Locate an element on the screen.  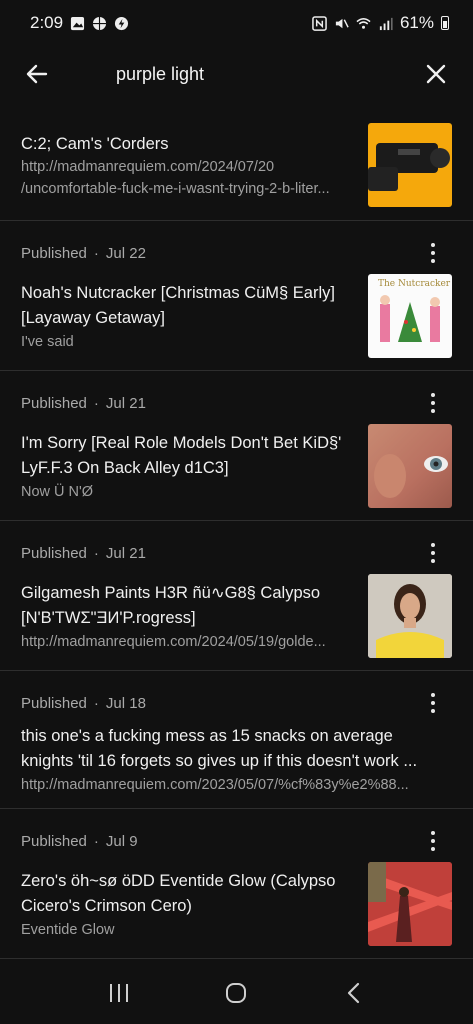
battery-percent: 61% is located at coordinates (416, 22).